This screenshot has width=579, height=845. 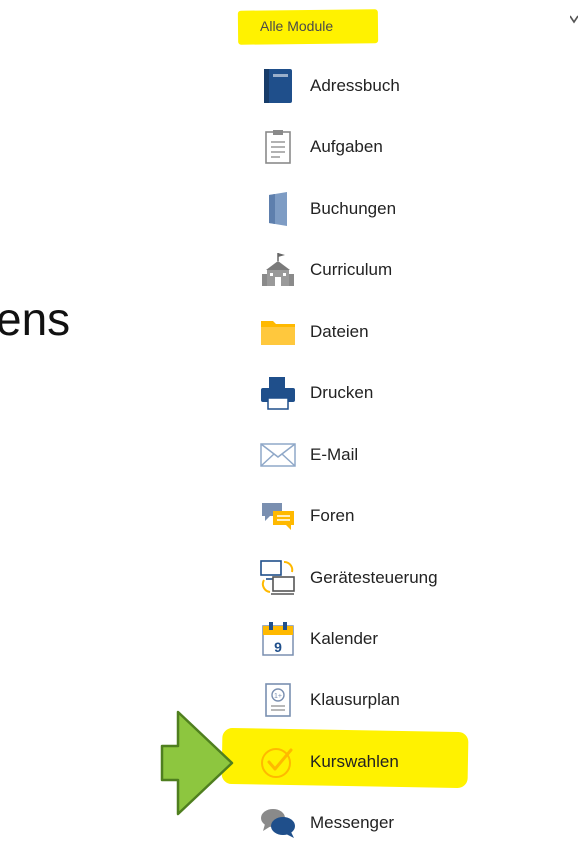 What do you see at coordinates (278, 516) in the screenshot?
I see `forum-chat-icon` at bounding box center [278, 516].